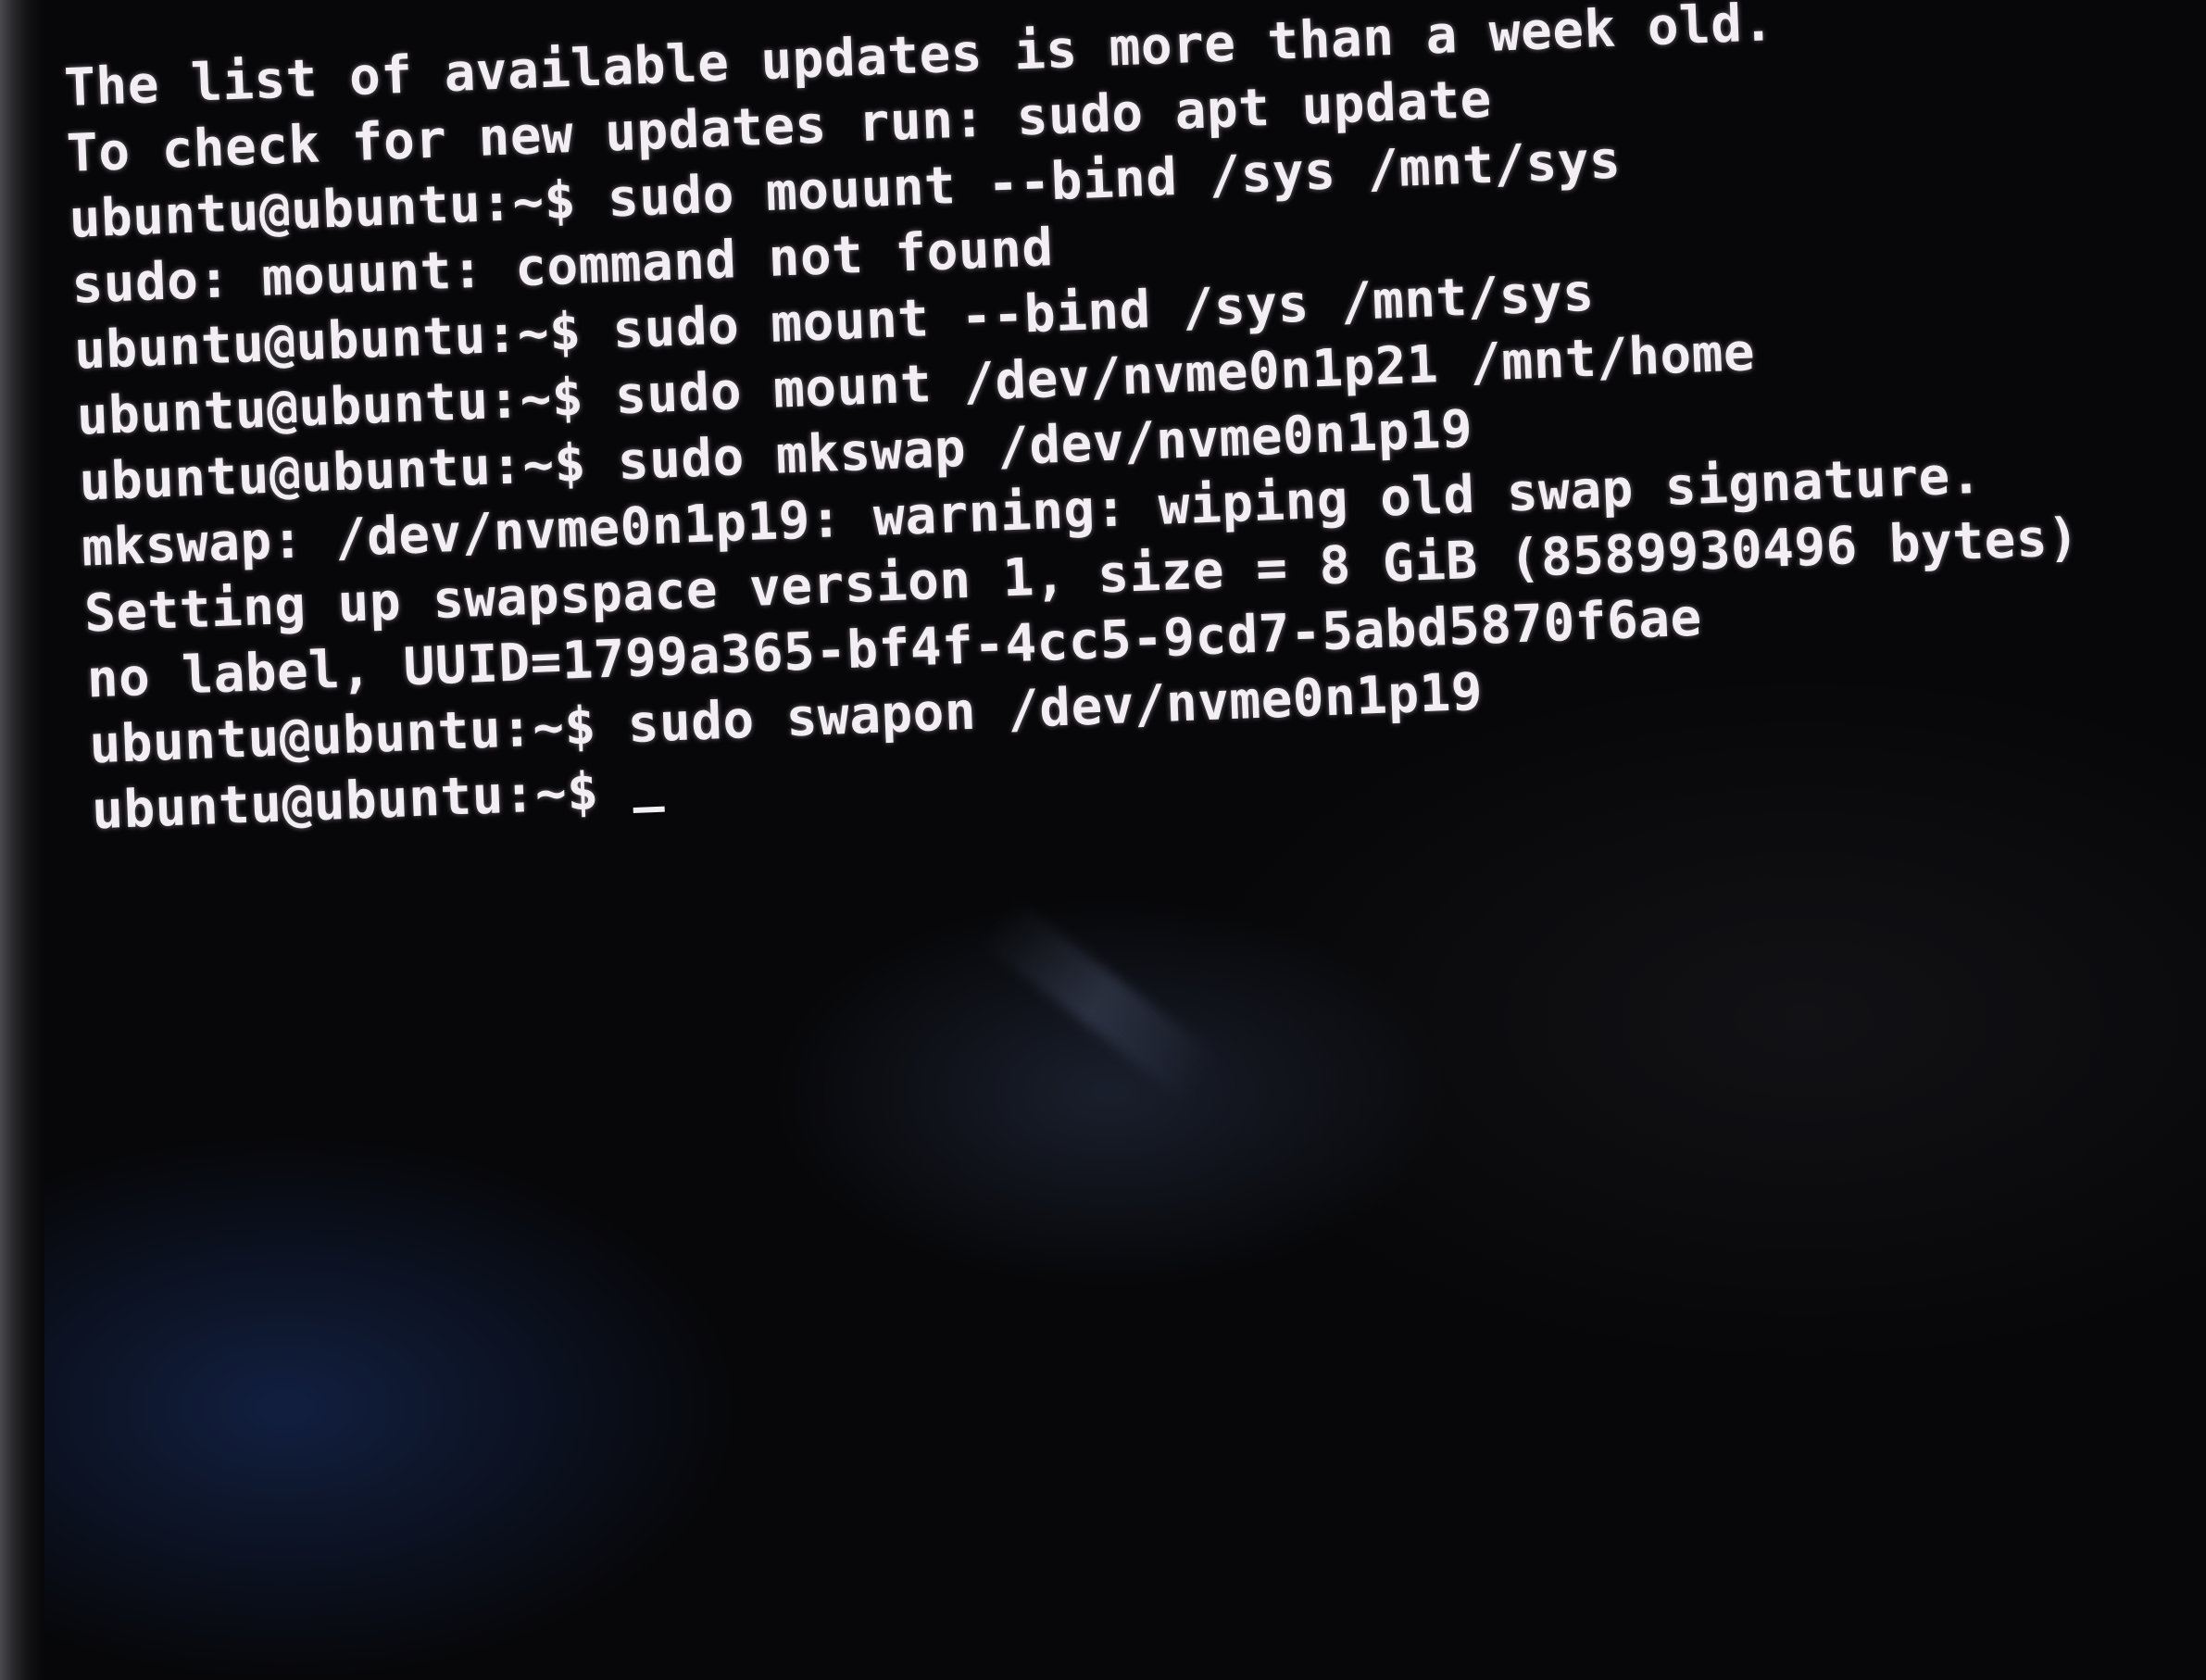 The height and width of the screenshot is (1680, 2206). Describe the element at coordinates (22, 840) in the screenshot. I see `monitor-bezel` at that location.